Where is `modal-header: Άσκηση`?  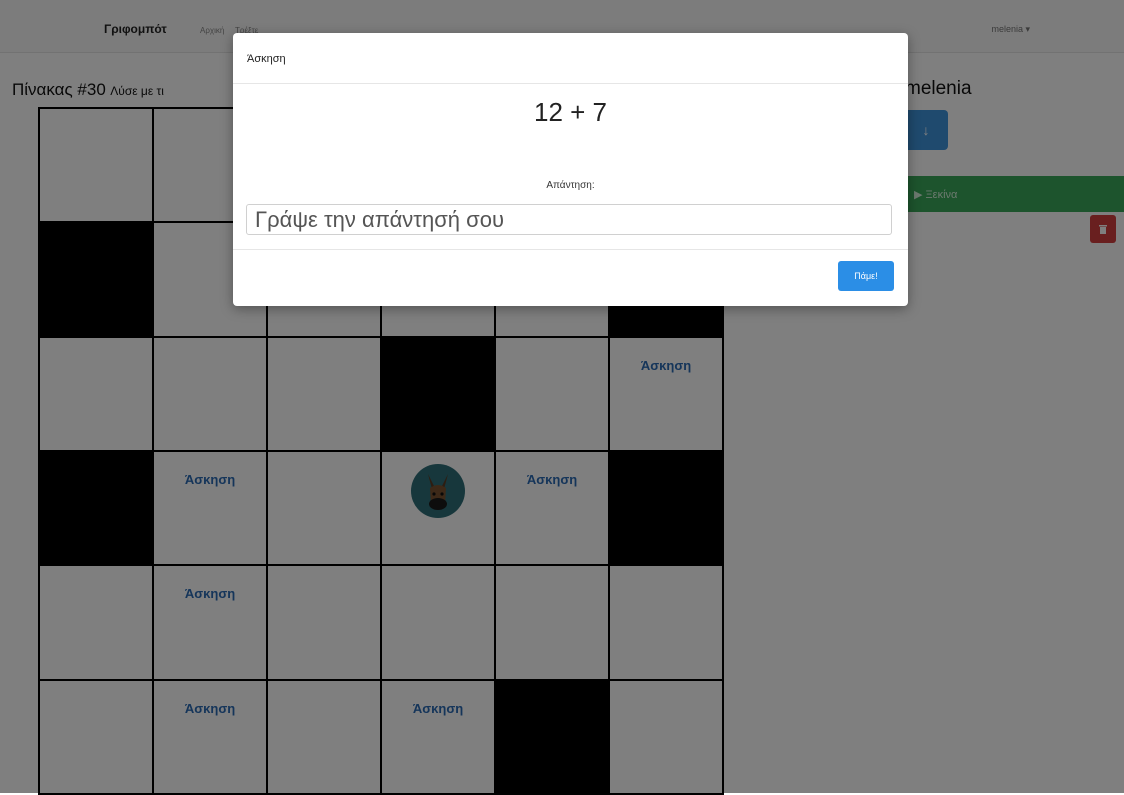 modal-header: Άσκηση is located at coordinates (570, 58).